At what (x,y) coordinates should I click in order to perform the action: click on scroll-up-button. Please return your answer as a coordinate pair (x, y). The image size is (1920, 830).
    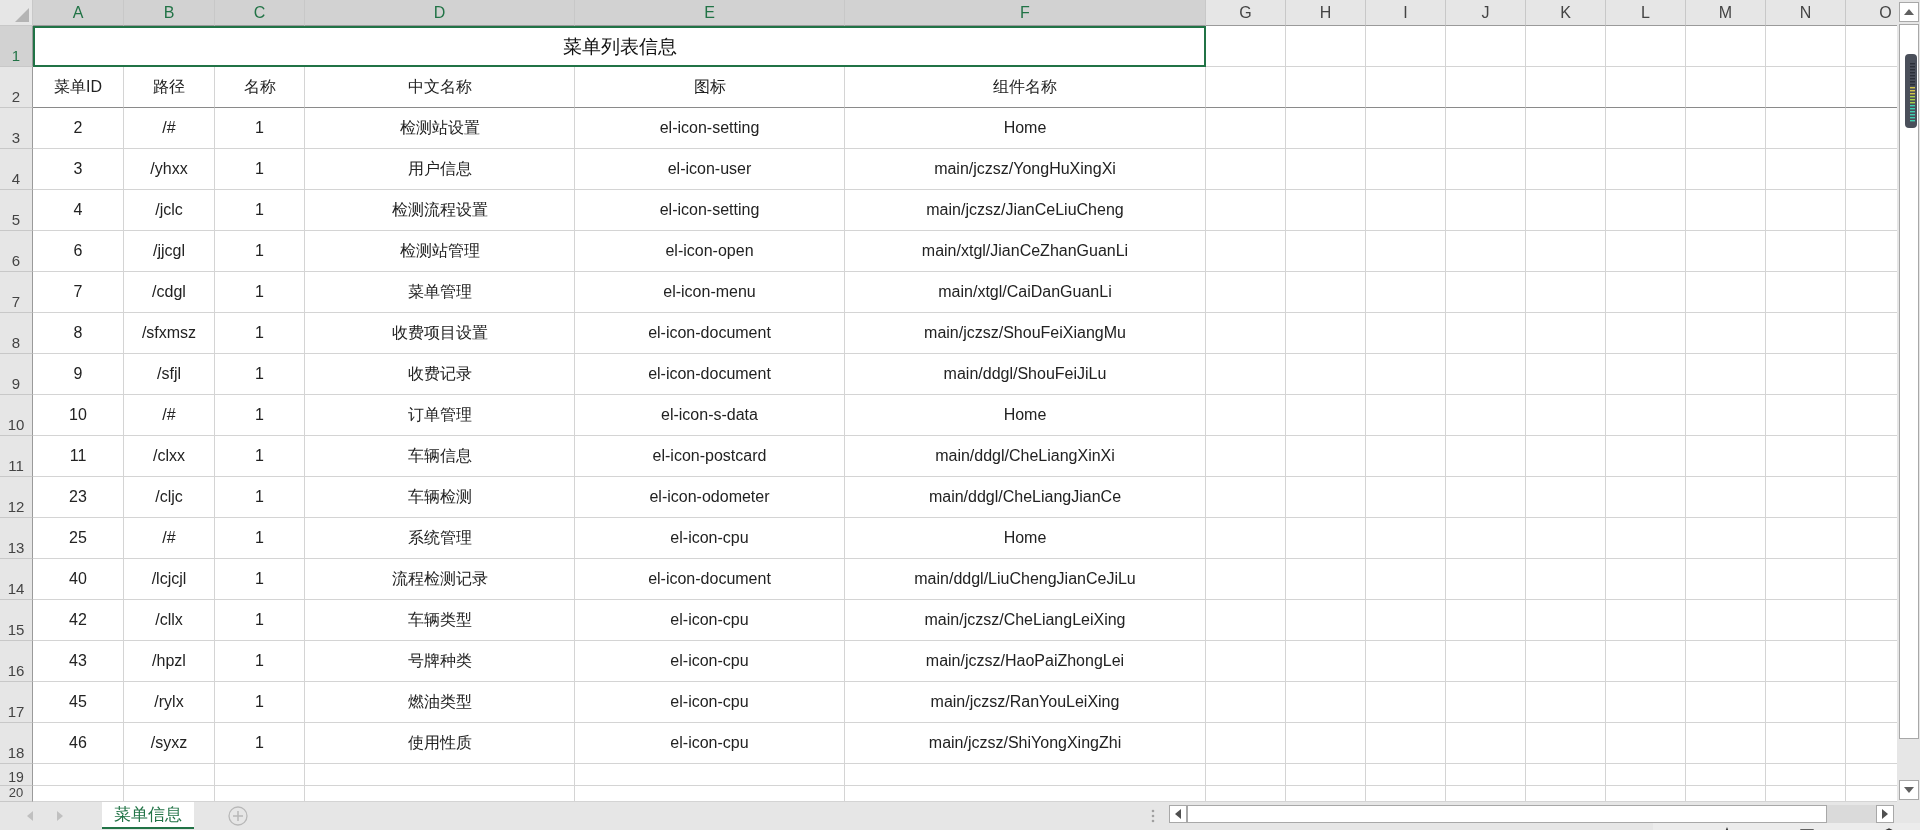
    Looking at the image, I should click on (1908, 12).